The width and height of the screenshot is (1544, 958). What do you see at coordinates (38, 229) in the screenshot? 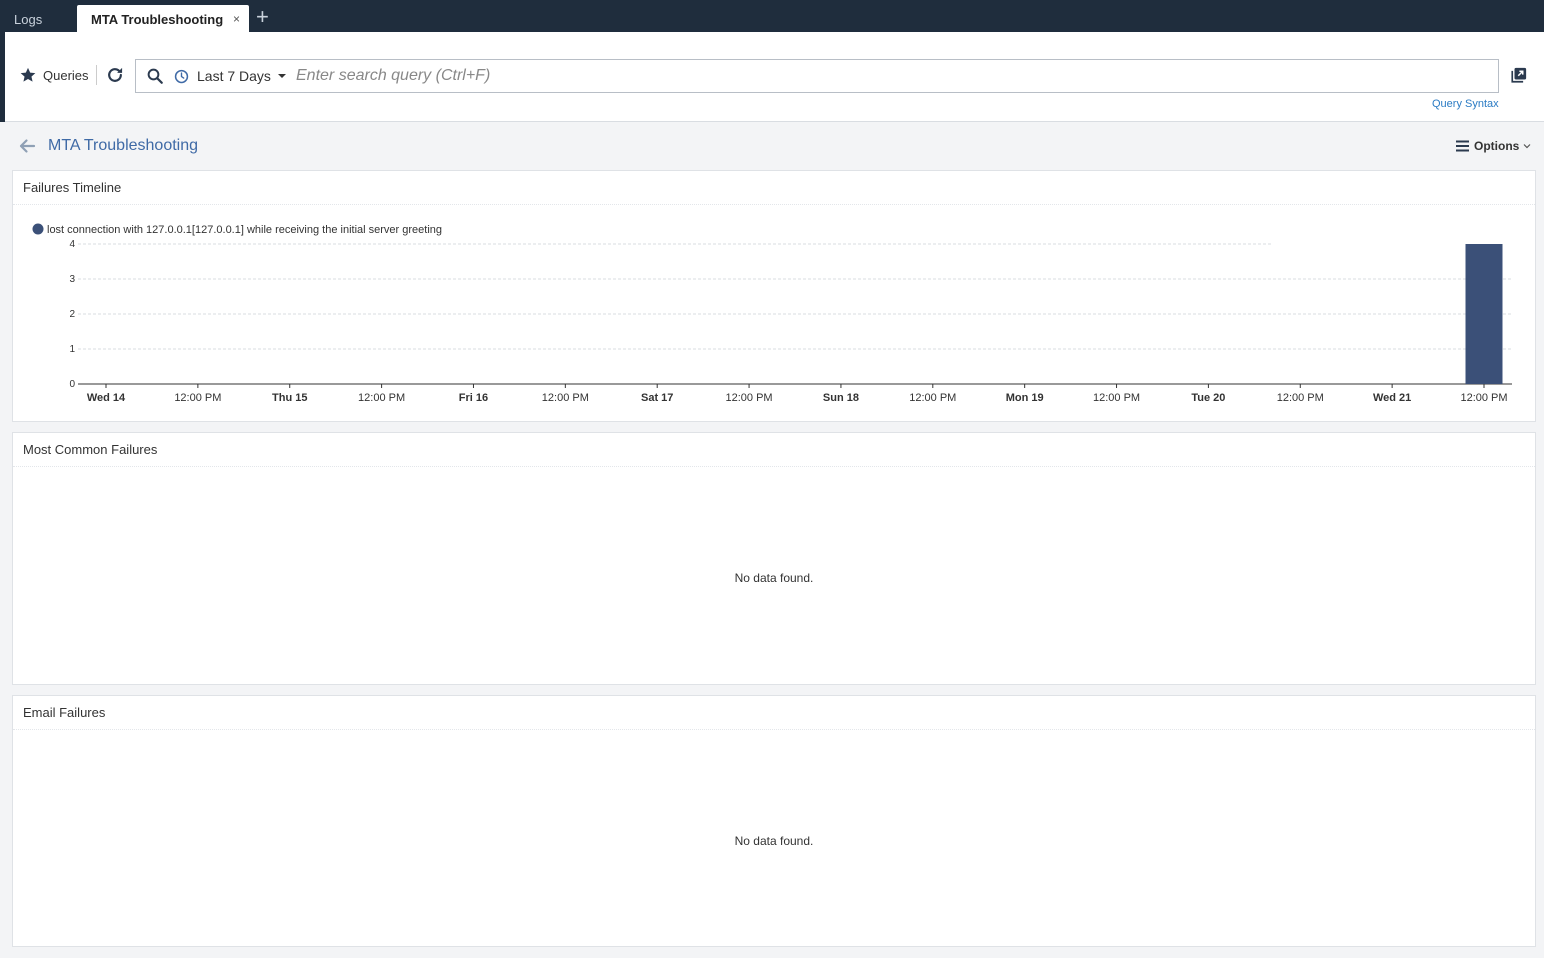
I see `legend-marker` at bounding box center [38, 229].